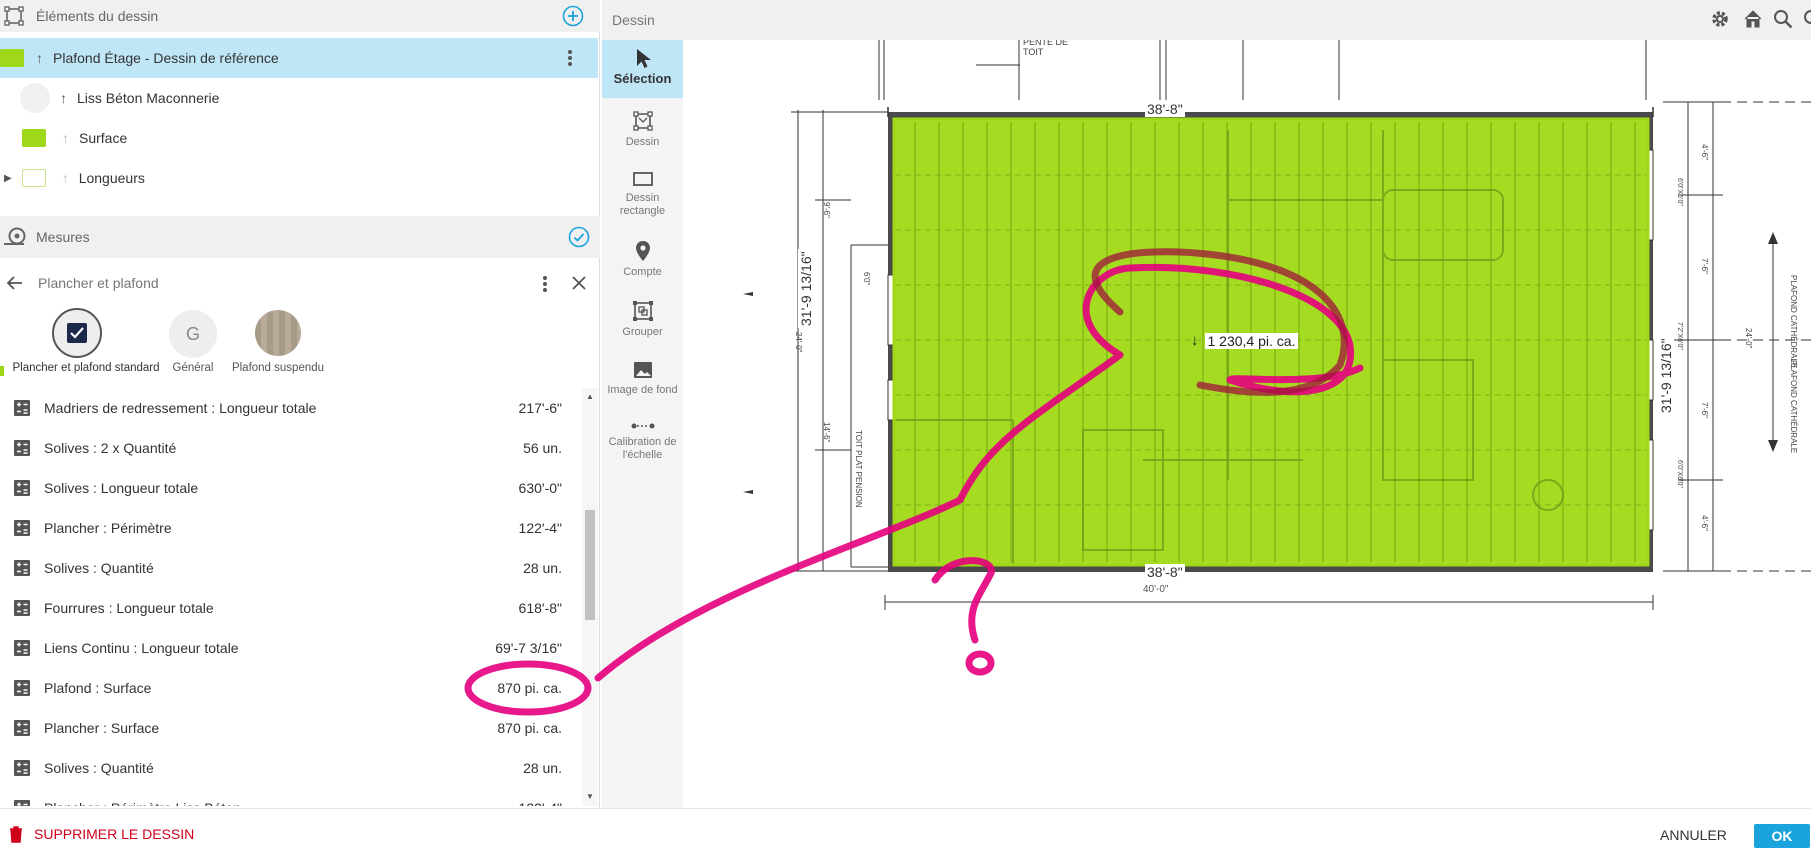 Image resolution: width=1811 pixels, height=865 pixels. What do you see at coordinates (642, 272) in the screenshot?
I see `tool-label: Compte` at bounding box center [642, 272].